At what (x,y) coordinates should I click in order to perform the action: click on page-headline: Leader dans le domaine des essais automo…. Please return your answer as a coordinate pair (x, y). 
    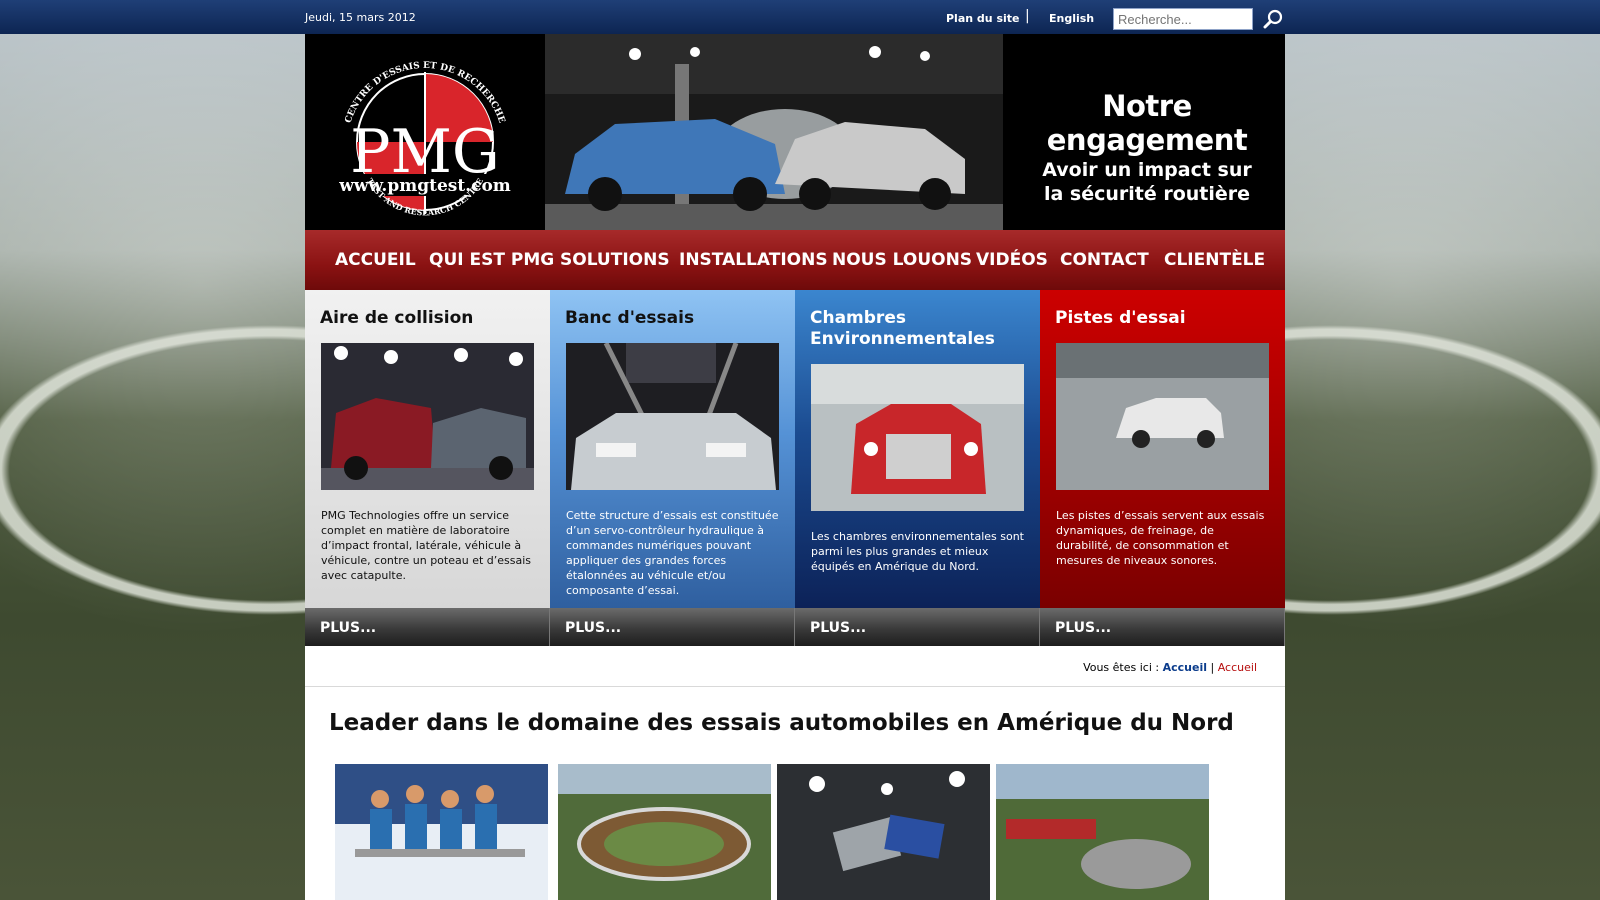
    Looking at the image, I should click on (781, 723).